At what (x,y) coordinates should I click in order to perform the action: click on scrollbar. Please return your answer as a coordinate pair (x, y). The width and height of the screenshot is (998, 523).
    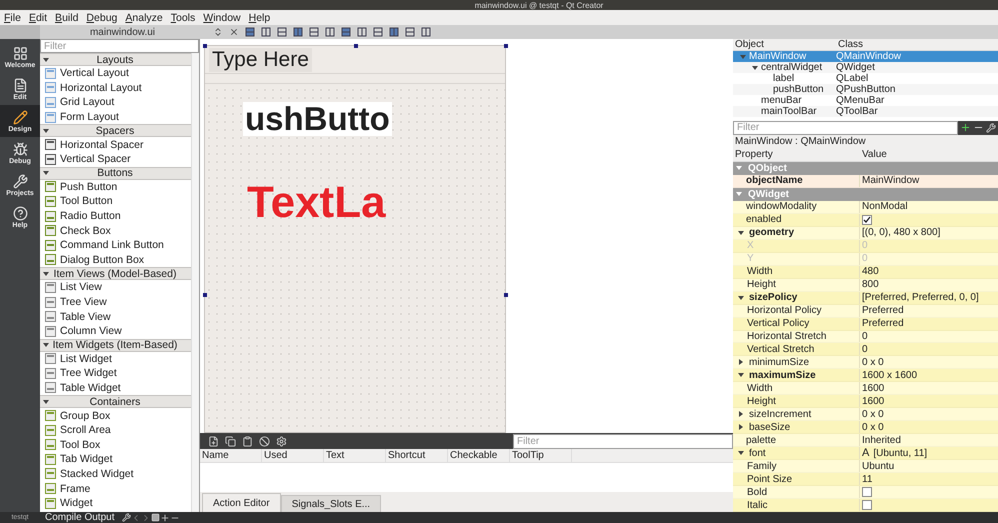
    Looking at the image, I should click on (195, 282).